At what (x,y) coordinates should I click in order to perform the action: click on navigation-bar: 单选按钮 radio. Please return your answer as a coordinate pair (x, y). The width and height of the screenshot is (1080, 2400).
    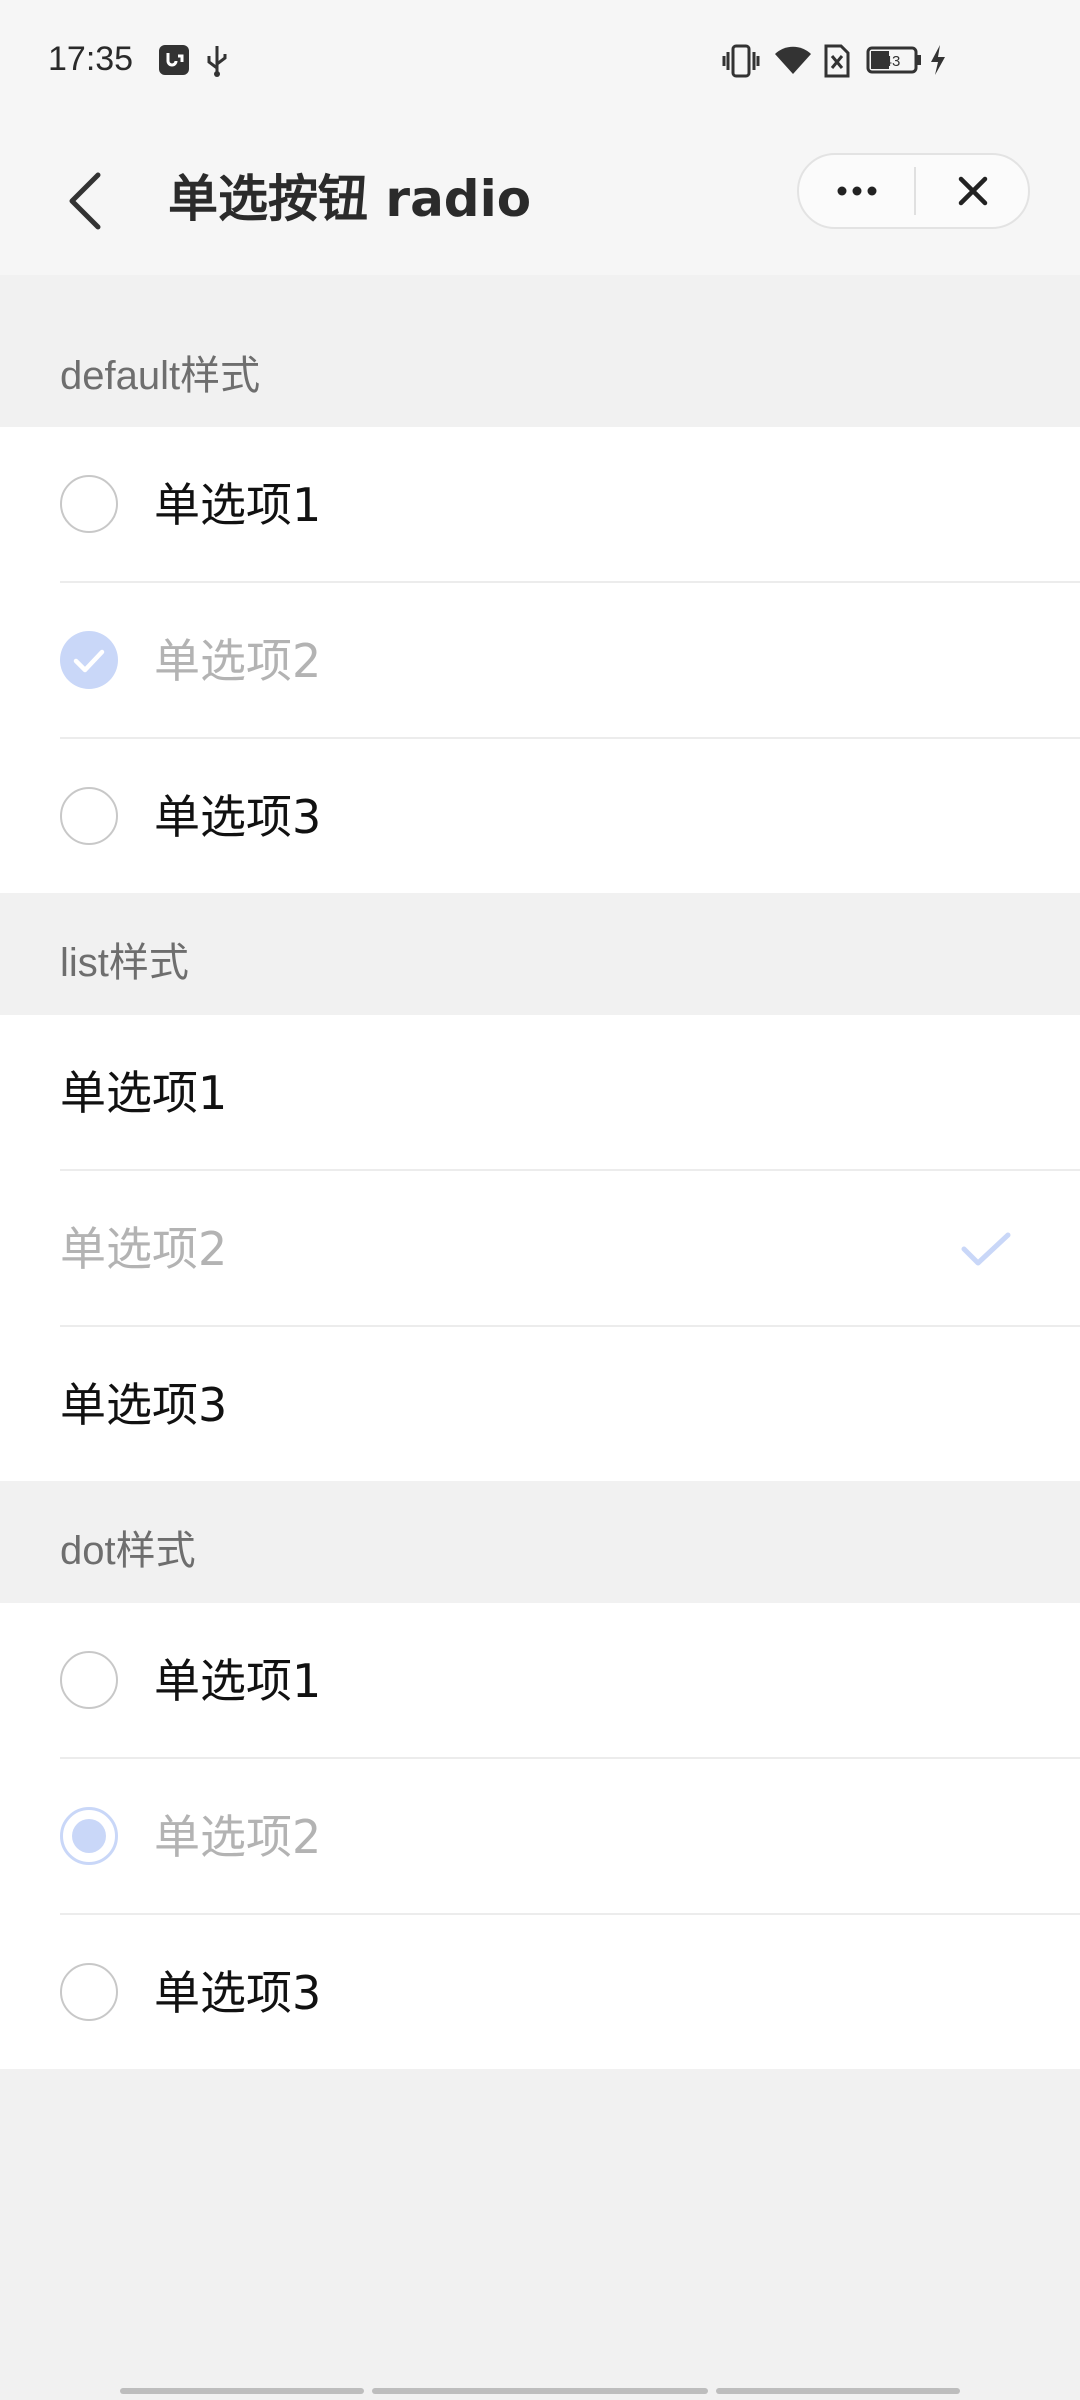
    Looking at the image, I should click on (540, 200).